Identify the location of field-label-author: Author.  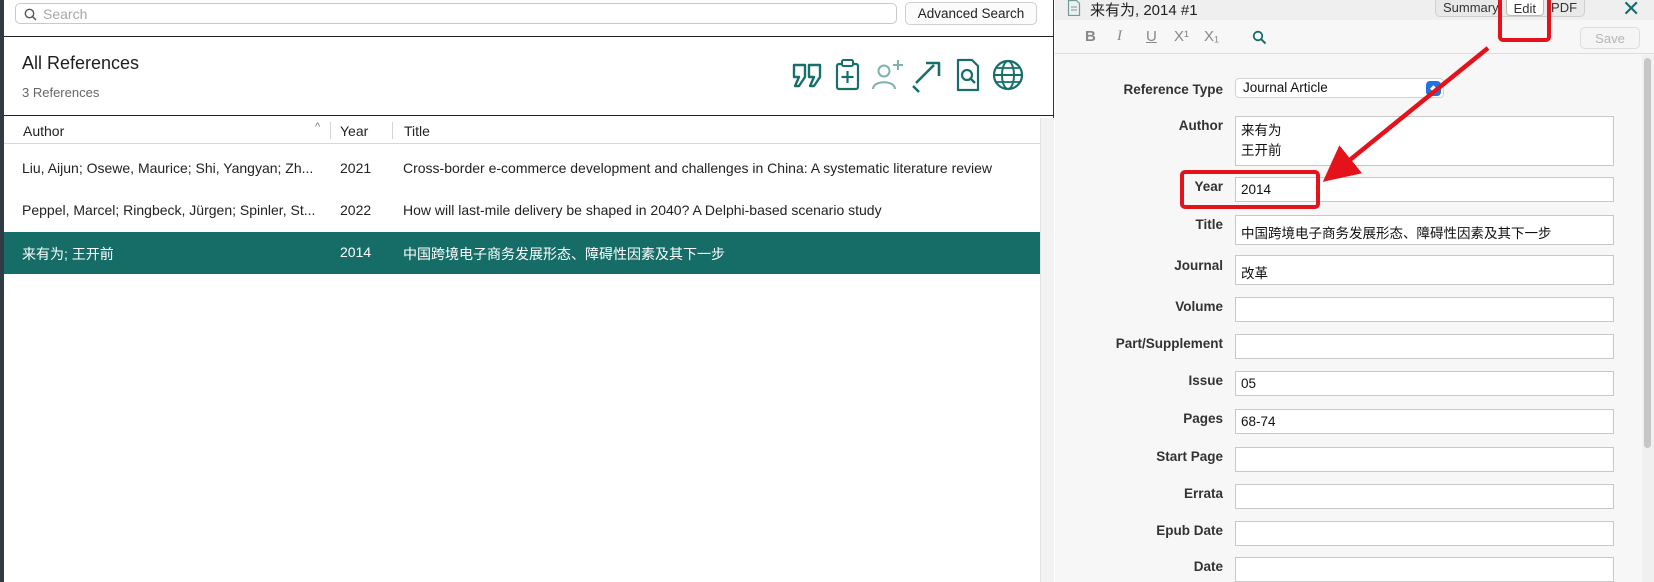
(1200, 125).